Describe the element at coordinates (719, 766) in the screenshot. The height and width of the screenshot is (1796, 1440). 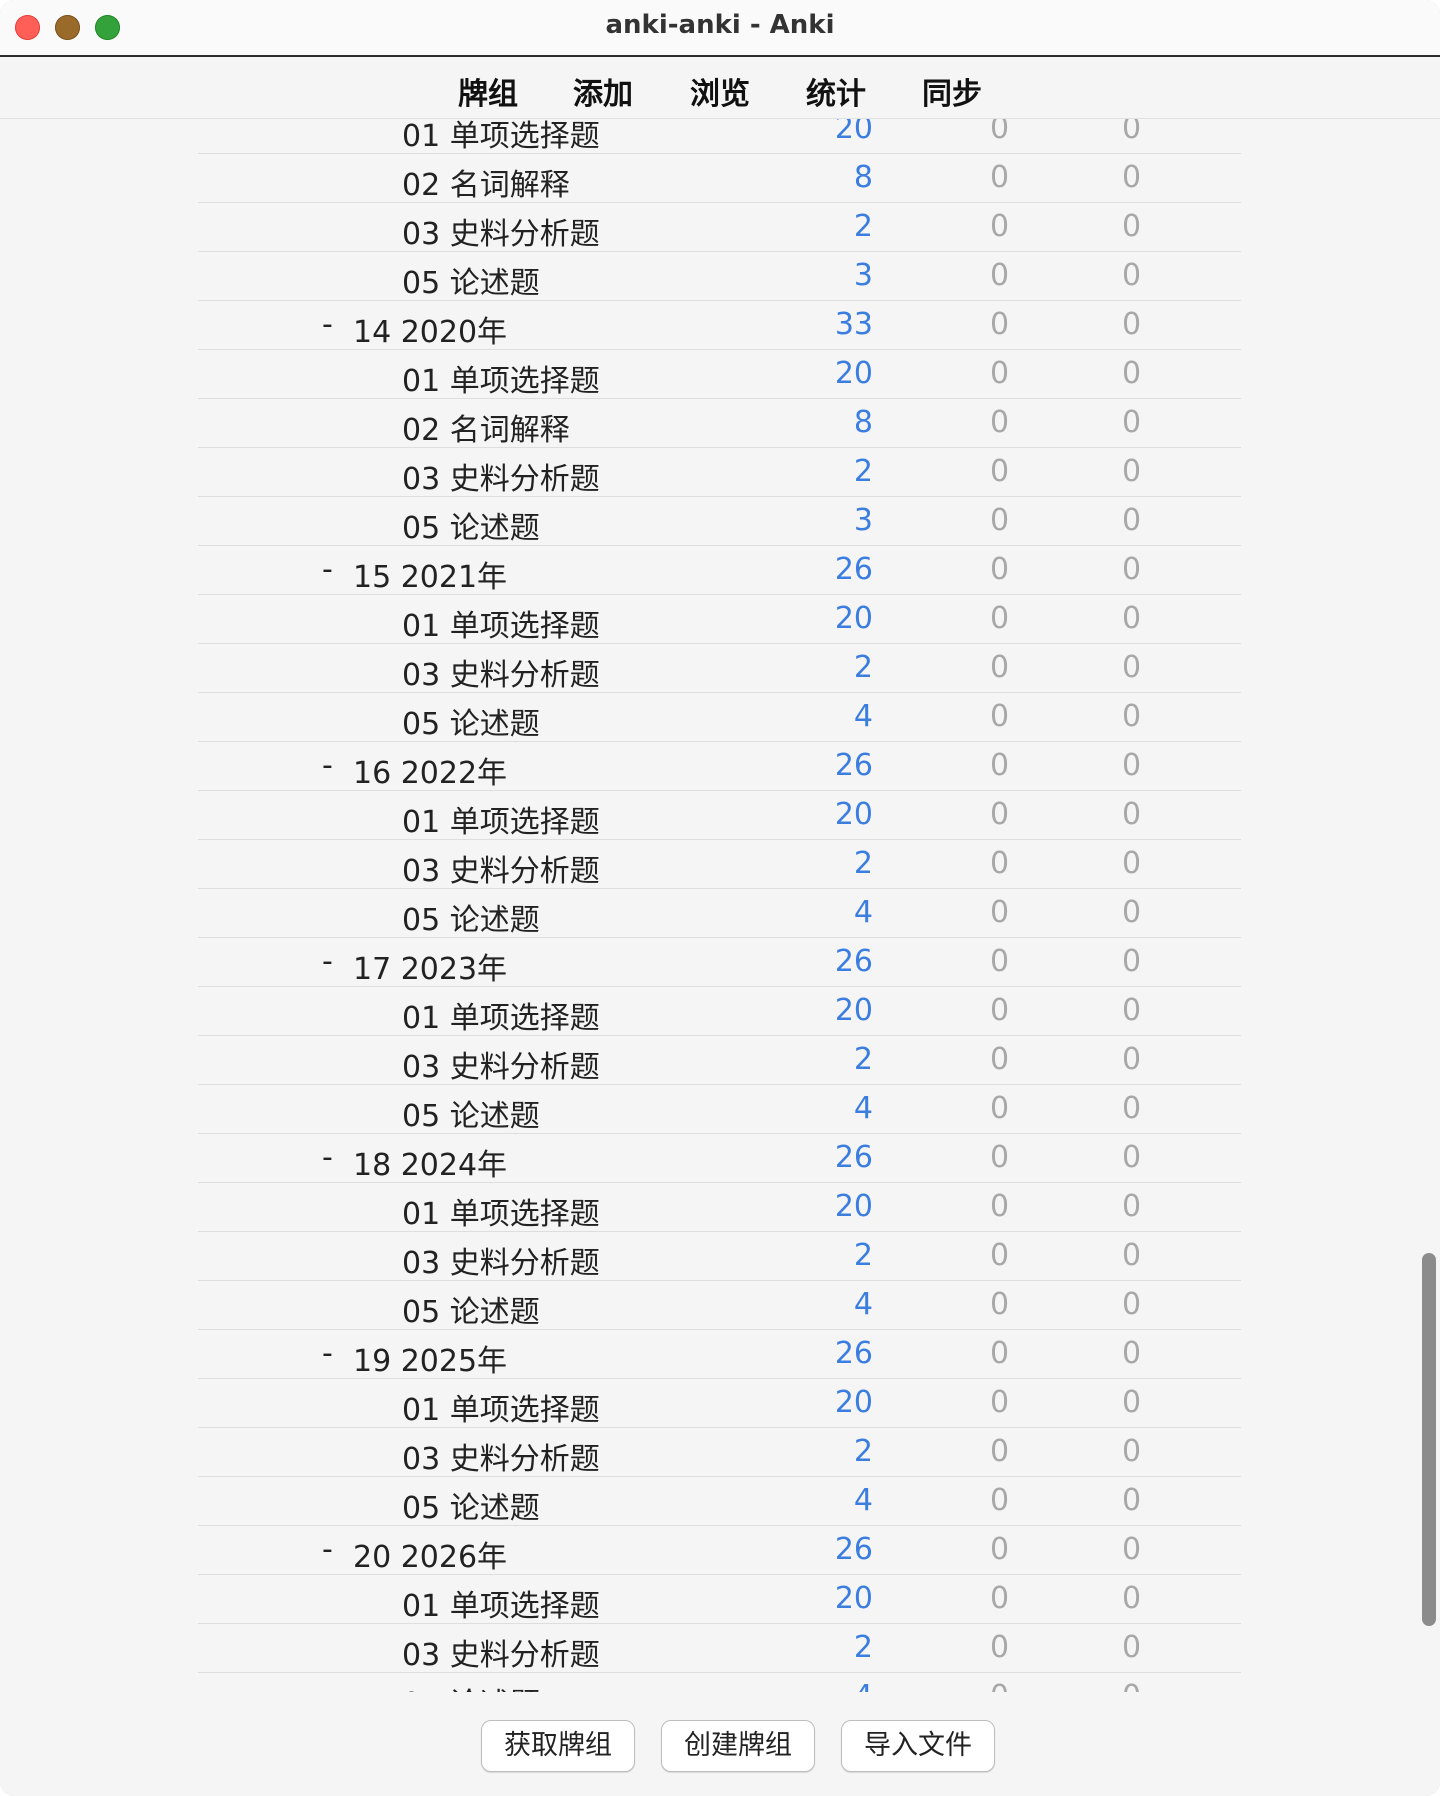
I see `deck-row-parent: -16 2022年 26 0 0` at that location.